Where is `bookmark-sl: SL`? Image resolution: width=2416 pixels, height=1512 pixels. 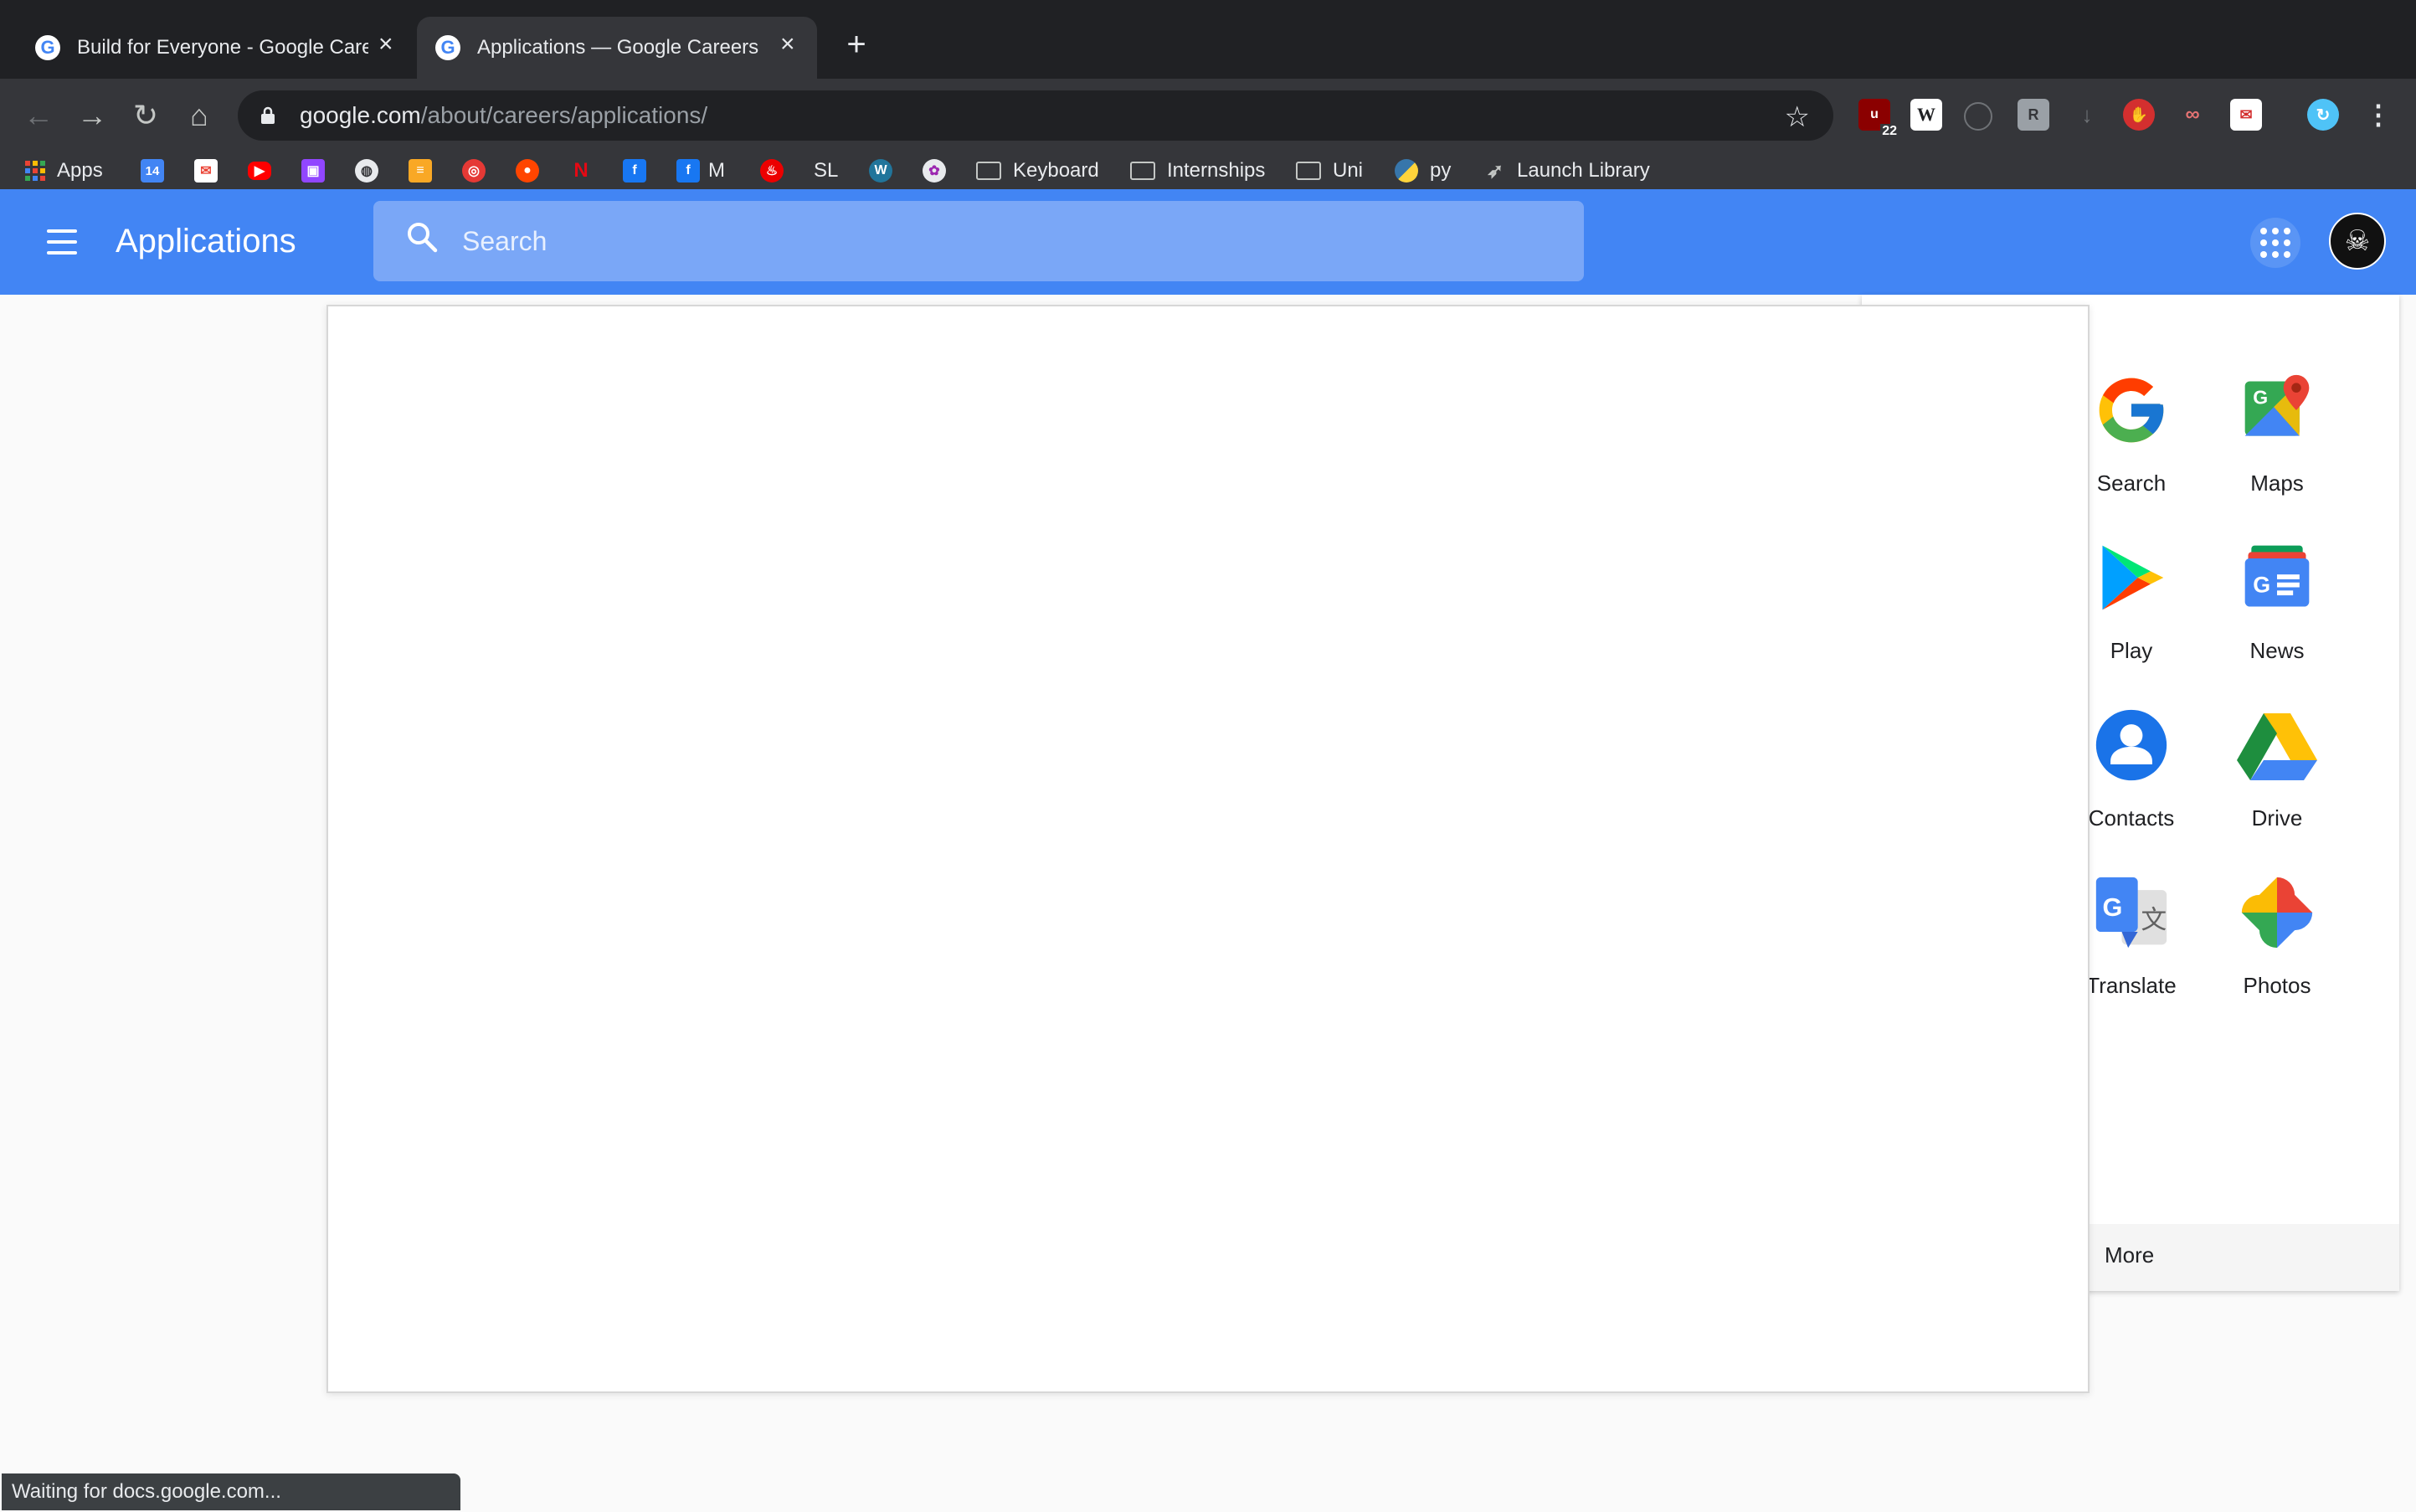
bookmark-sl: SL is located at coordinates (826, 171).